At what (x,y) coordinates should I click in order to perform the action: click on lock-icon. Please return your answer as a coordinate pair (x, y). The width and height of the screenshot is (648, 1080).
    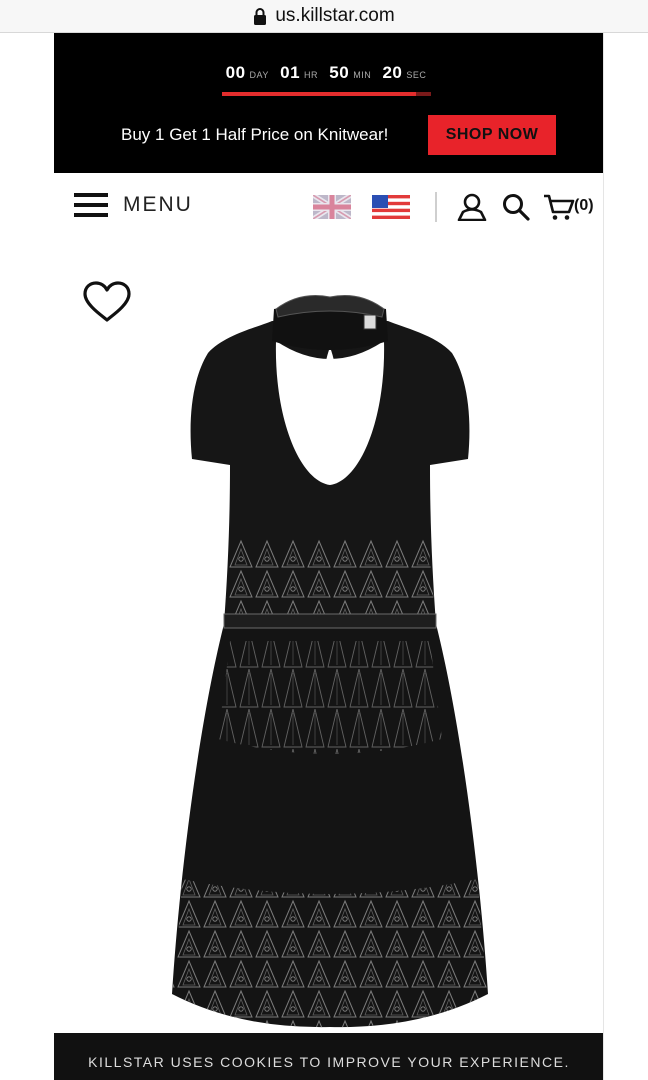
    Looking at the image, I should click on (260, 16).